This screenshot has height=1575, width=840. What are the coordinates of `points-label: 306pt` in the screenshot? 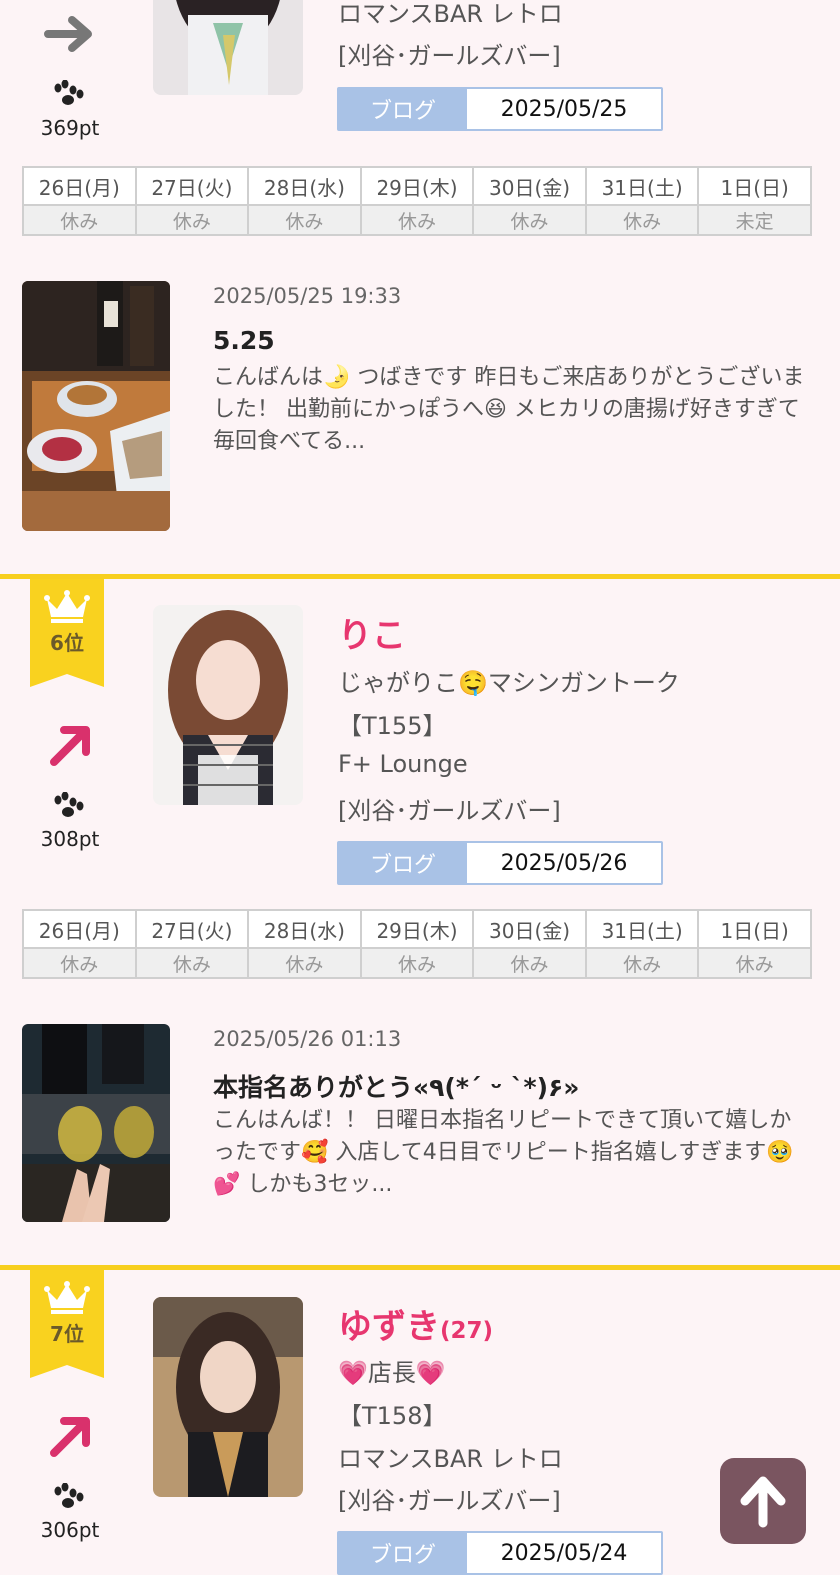 It's located at (70, 1530).